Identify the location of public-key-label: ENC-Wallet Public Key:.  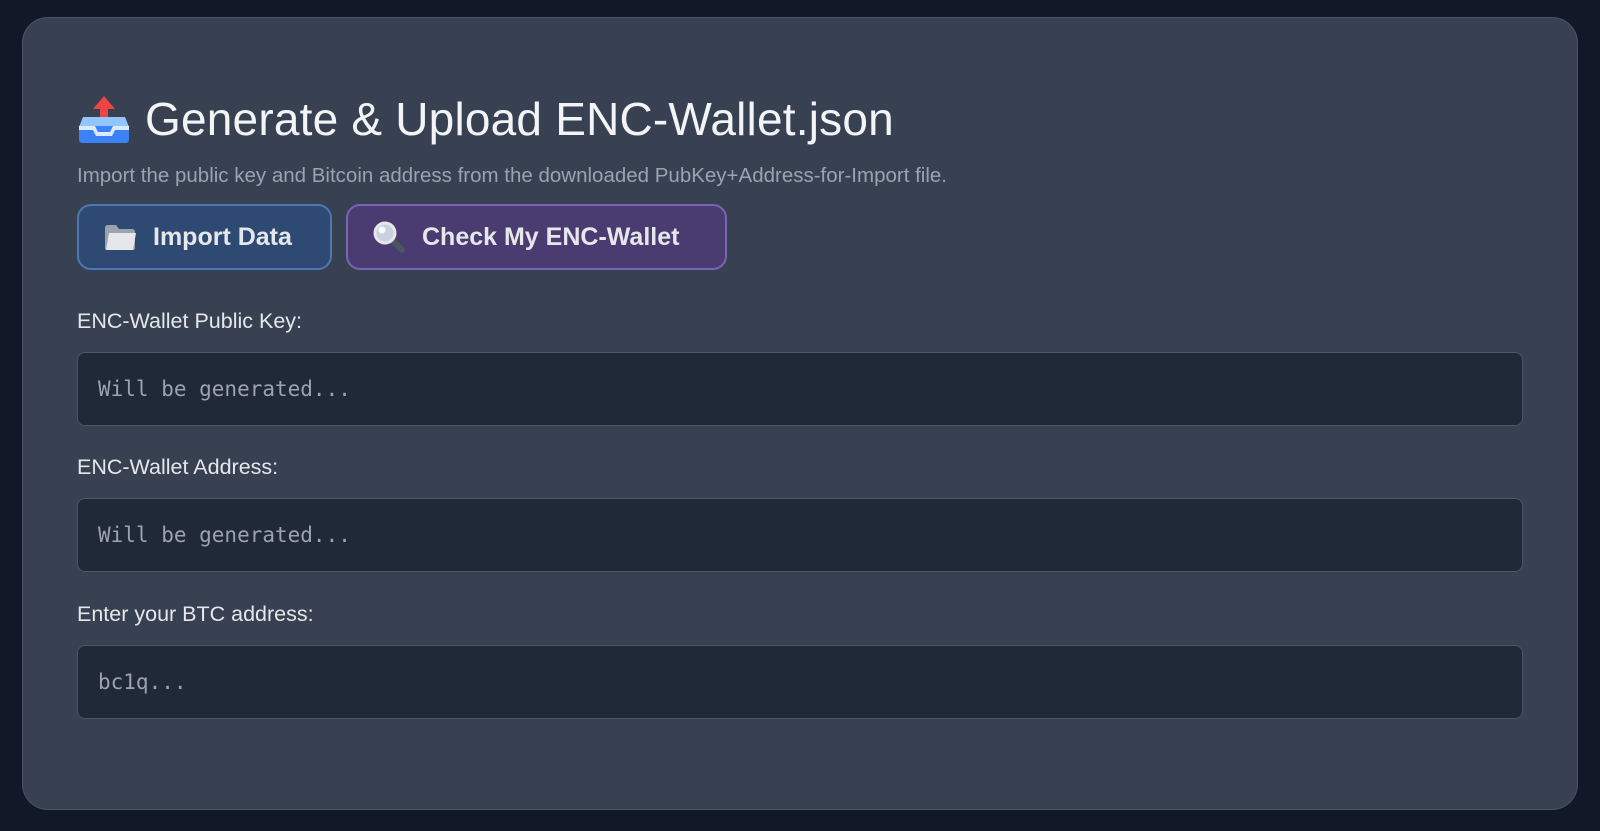
(190, 321).